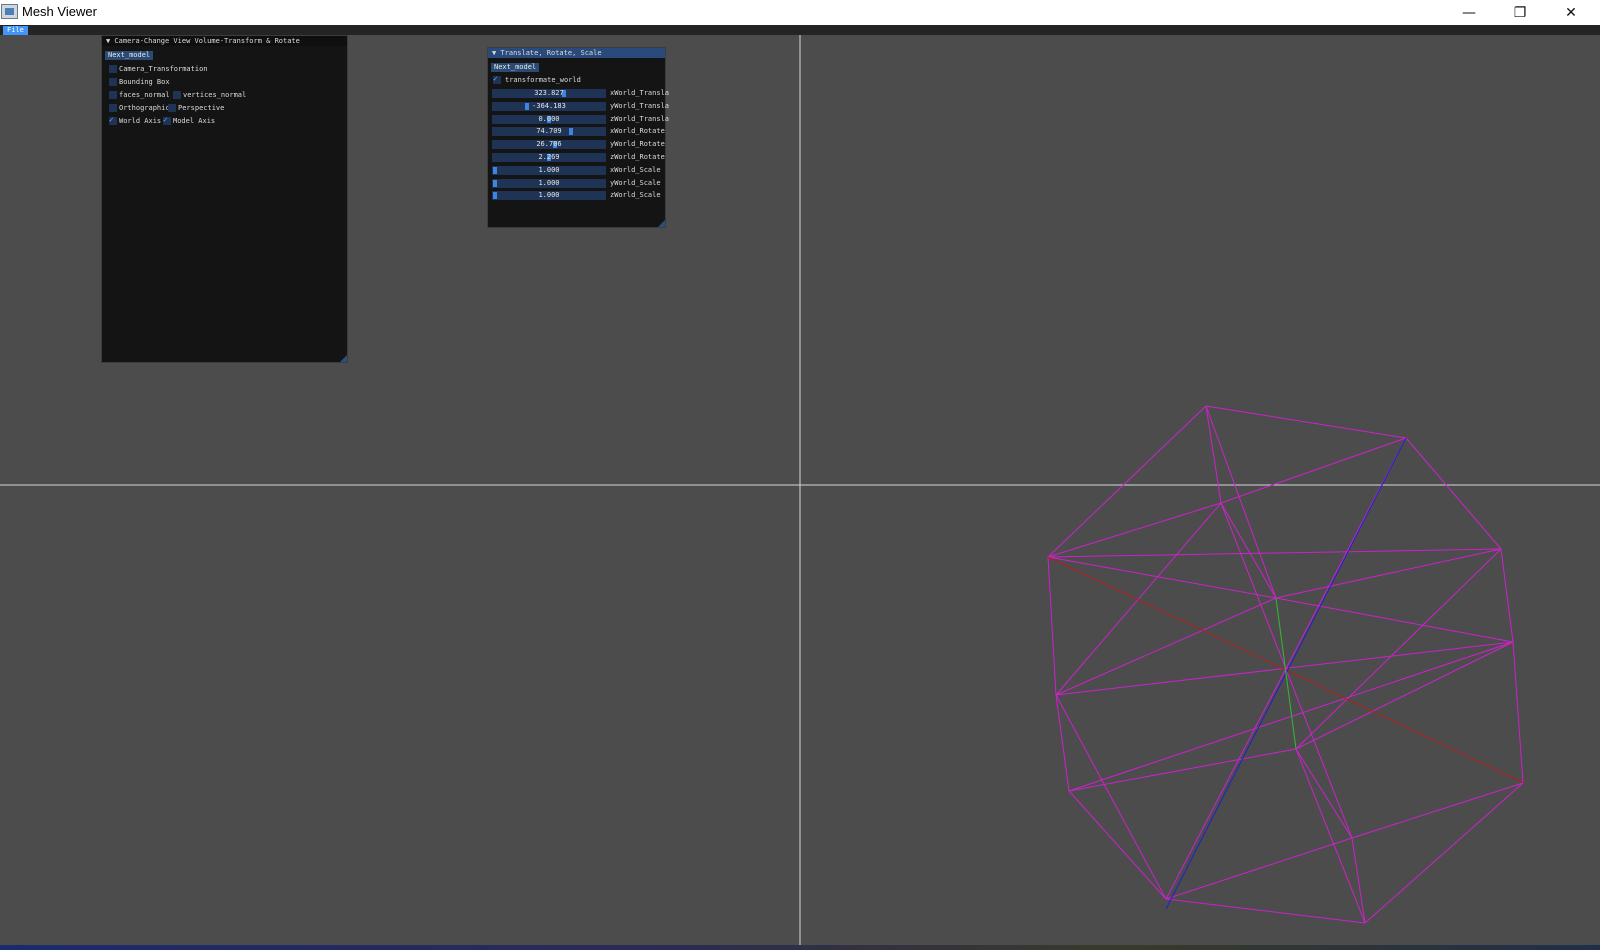  Describe the element at coordinates (640, 93) in the screenshot. I see `slider-label: xWorld_Transla` at that location.